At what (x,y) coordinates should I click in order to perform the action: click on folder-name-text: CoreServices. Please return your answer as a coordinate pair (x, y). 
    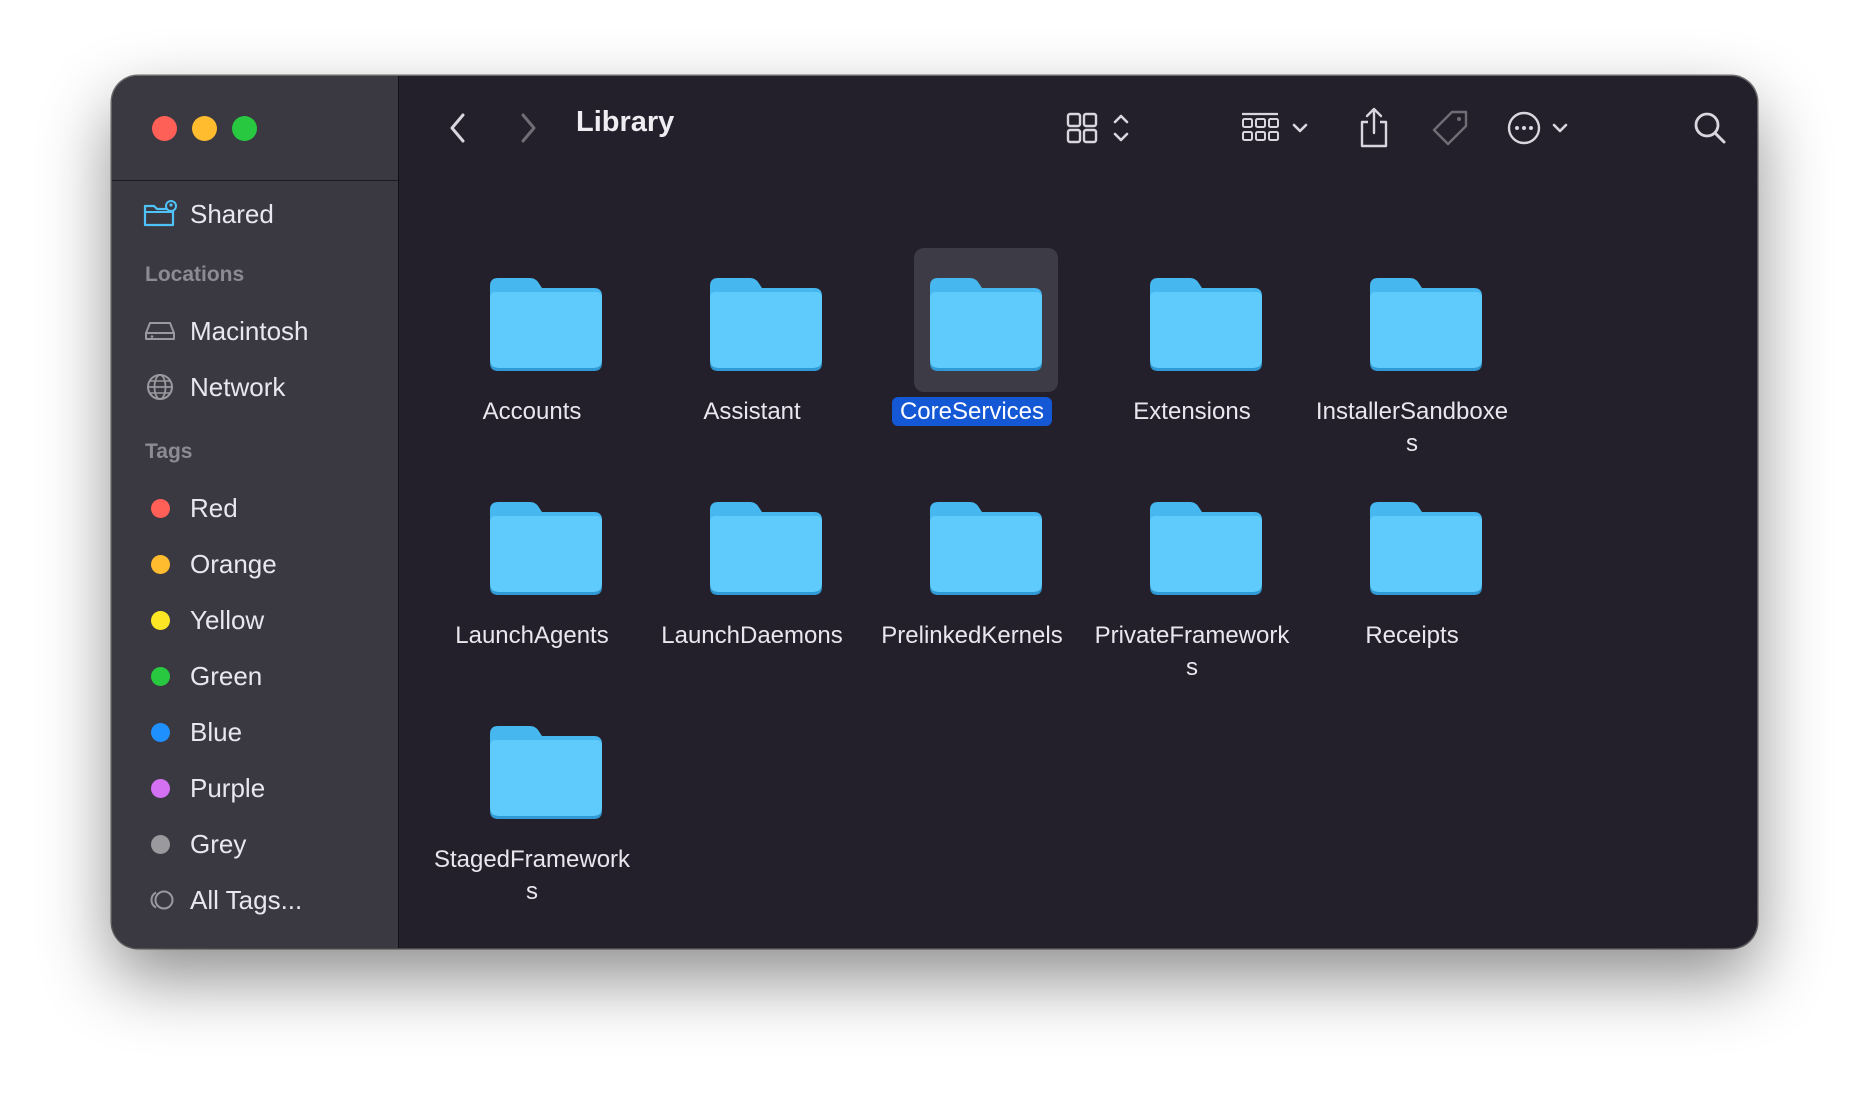
    Looking at the image, I should click on (972, 411).